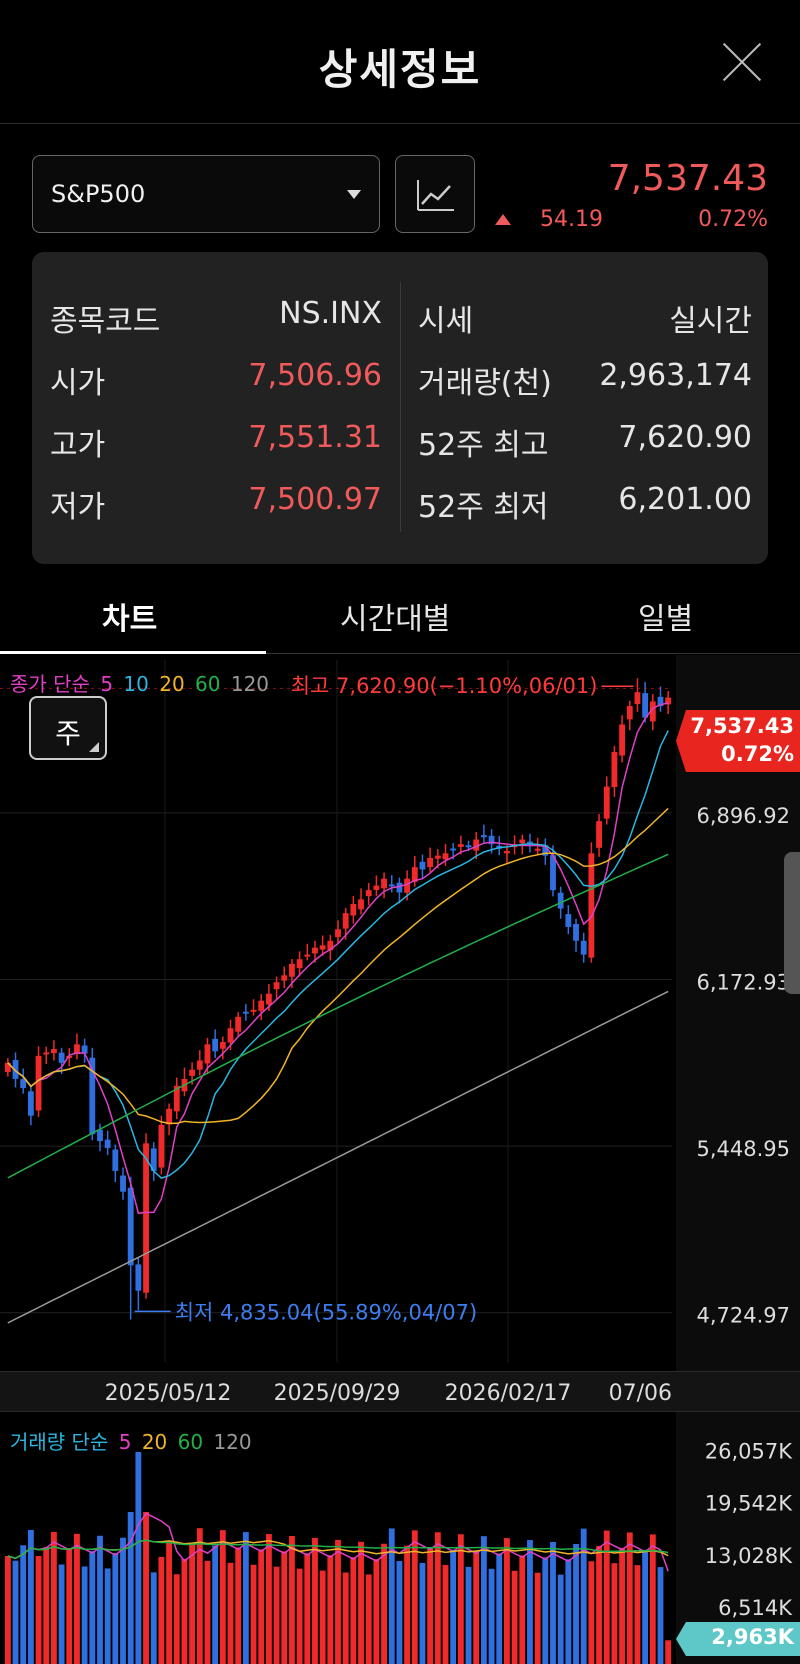  What do you see at coordinates (190, 1442) in the screenshot?
I see `volume-legend-item-60: 60` at bounding box center [190, 1442].